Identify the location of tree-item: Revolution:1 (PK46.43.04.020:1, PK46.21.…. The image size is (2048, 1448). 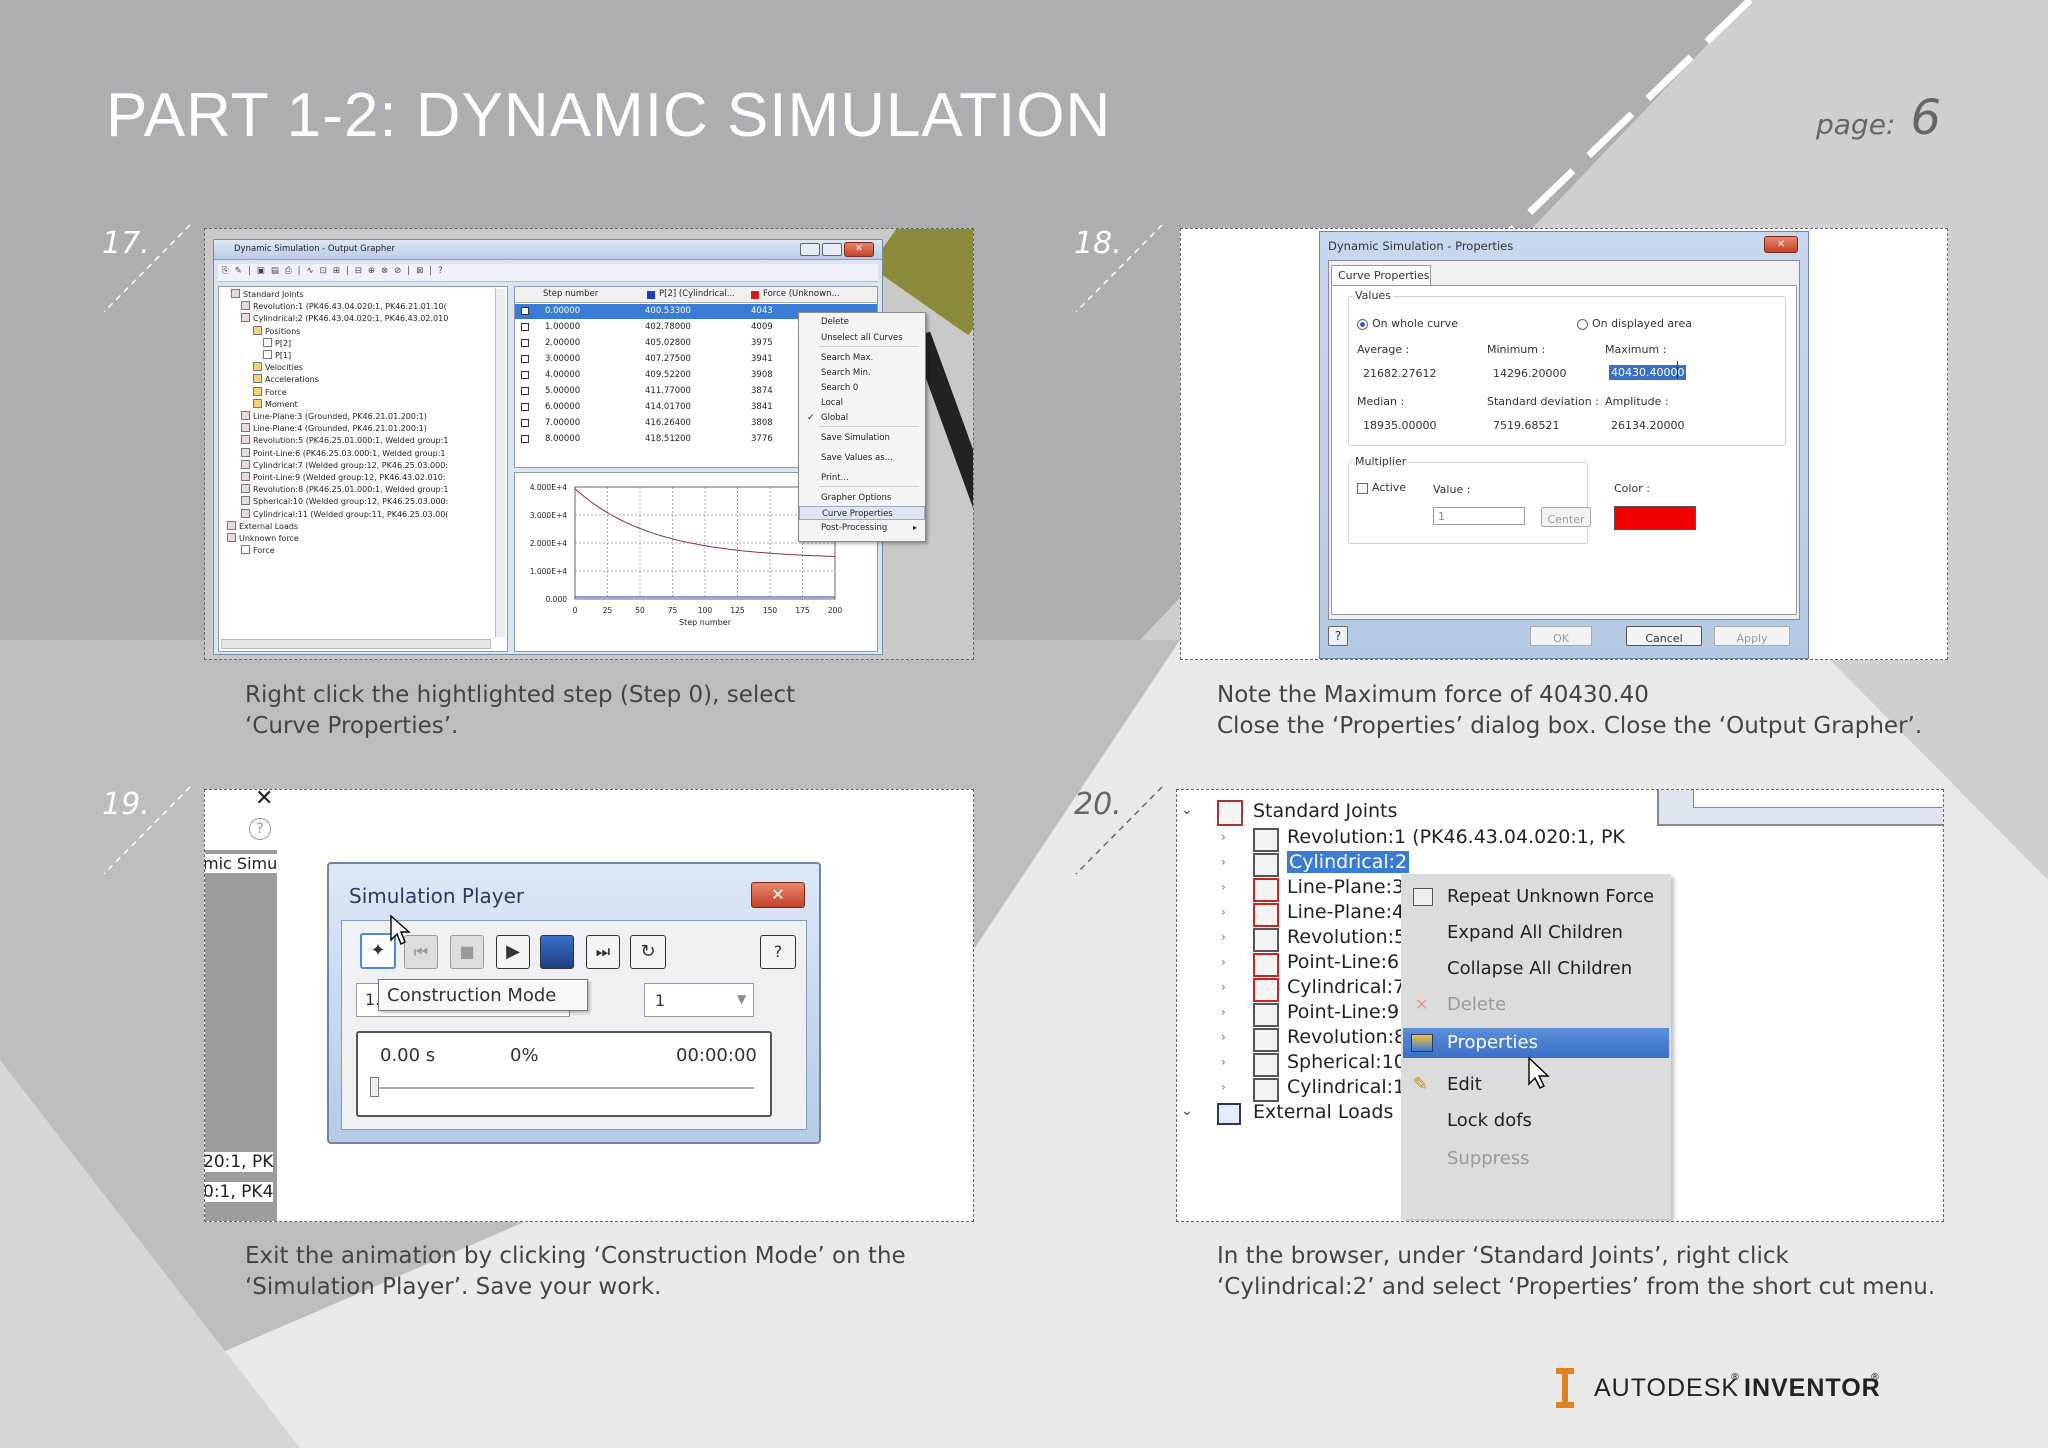
(344, 307).